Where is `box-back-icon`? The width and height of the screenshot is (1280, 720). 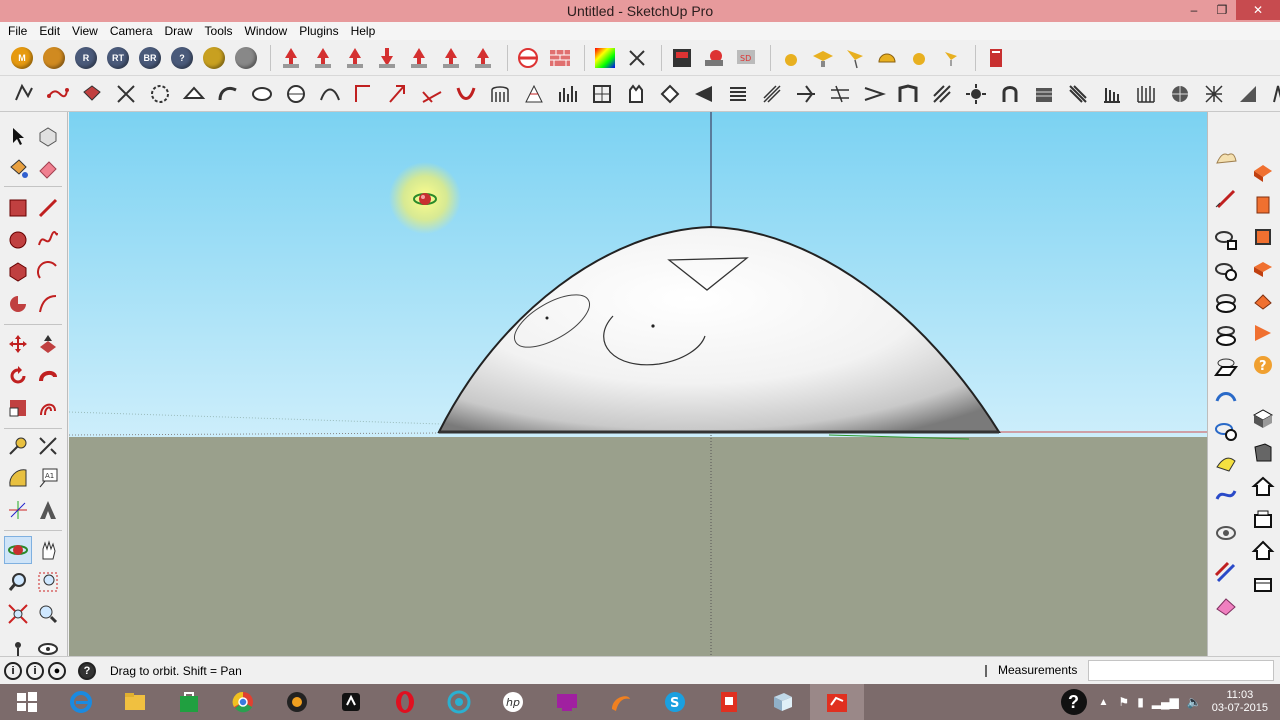
box-back-icon is located at coordinates (1263, 301).